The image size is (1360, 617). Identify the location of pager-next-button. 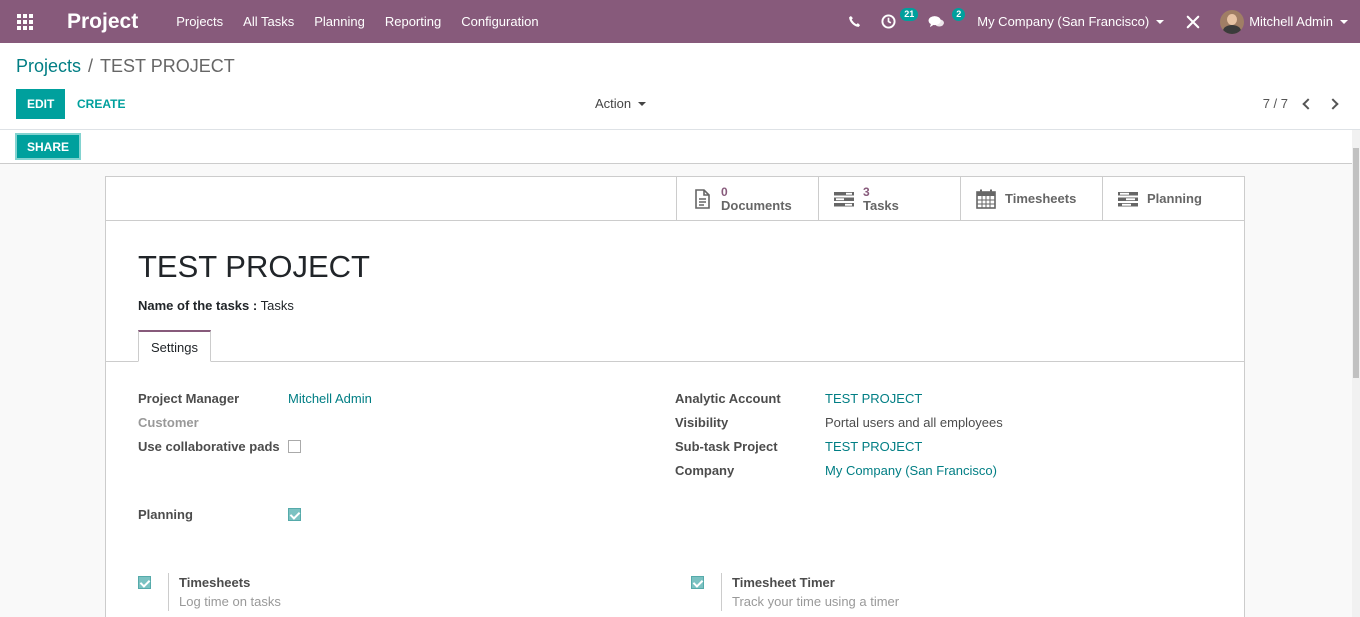
(1334, 104).